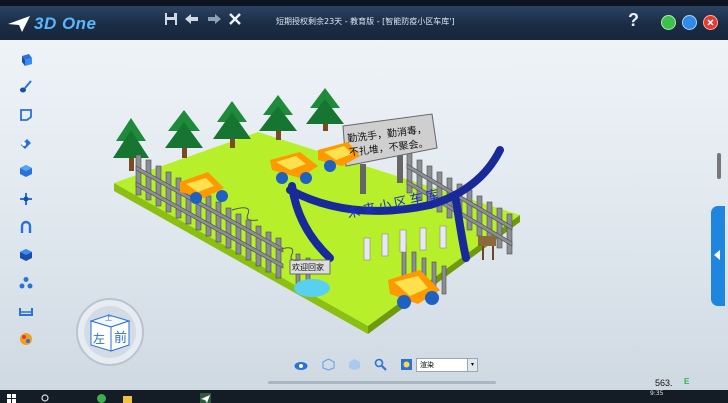 The height and width of the screenshot is (403, 728). What do you see at coordinates (192, 22) in the screenshot?
I see `undo-icon` at bounding box center [192, 22].